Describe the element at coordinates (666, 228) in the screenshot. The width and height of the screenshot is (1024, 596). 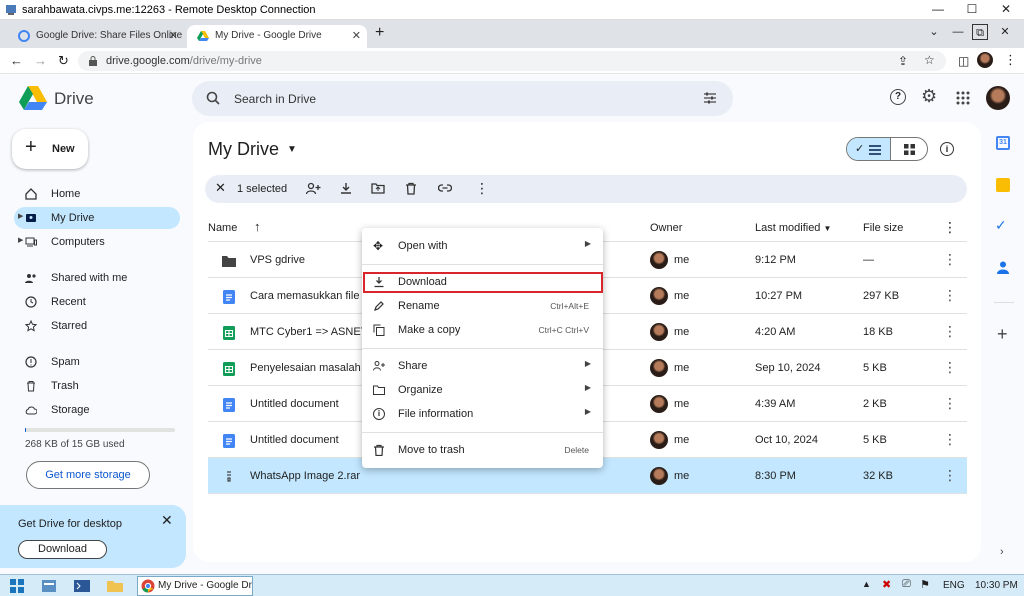
I see `column-owner-header: Owner` at that location.